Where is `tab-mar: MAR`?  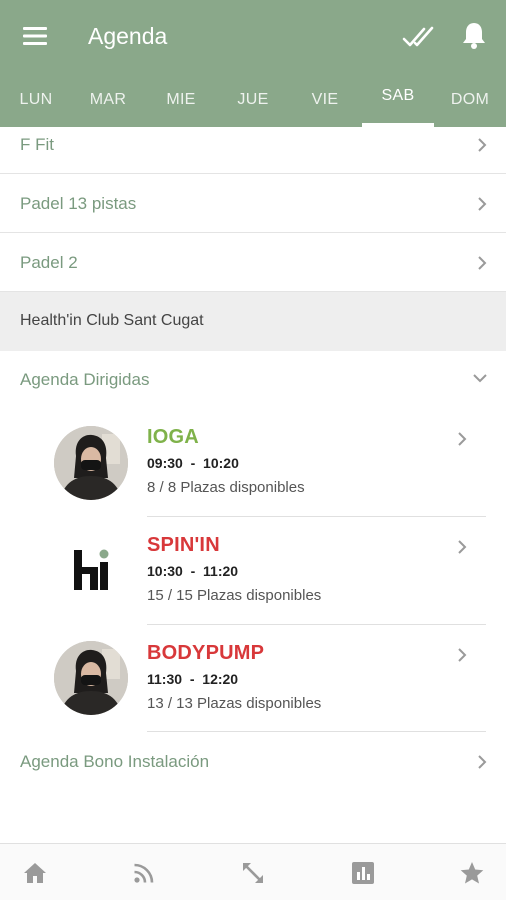 tab-mar: MAR is located at coordinates (108, 99).